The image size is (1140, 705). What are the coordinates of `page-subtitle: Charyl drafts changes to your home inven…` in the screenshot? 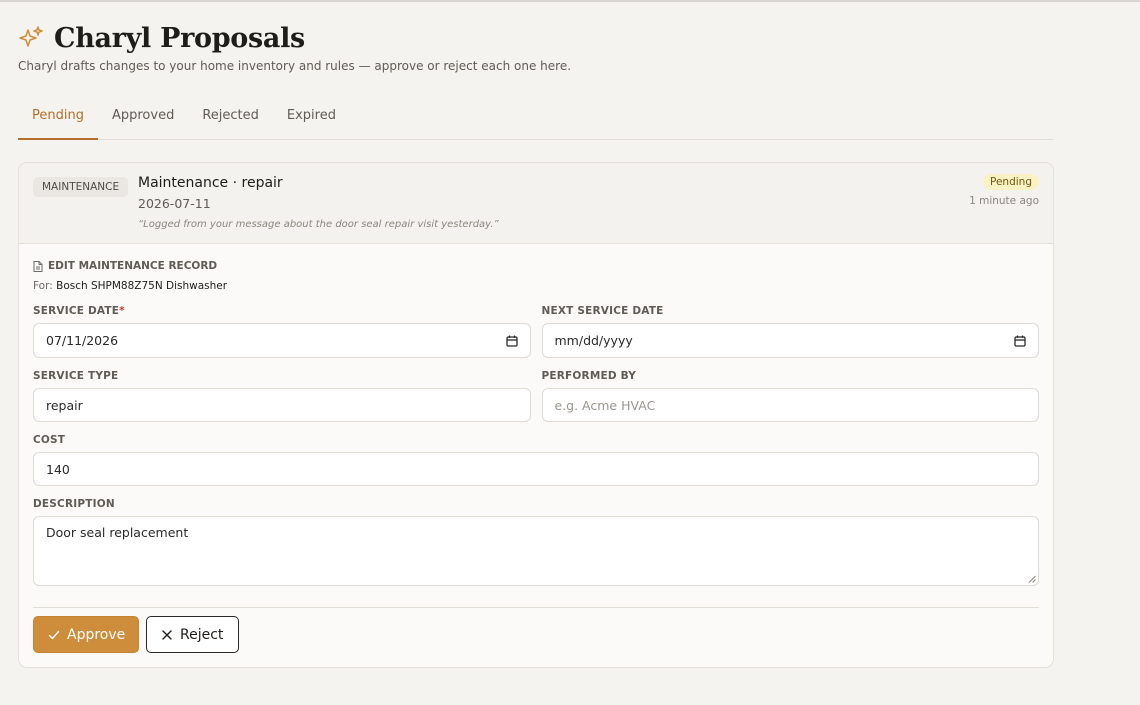 It's located at (295, 66).